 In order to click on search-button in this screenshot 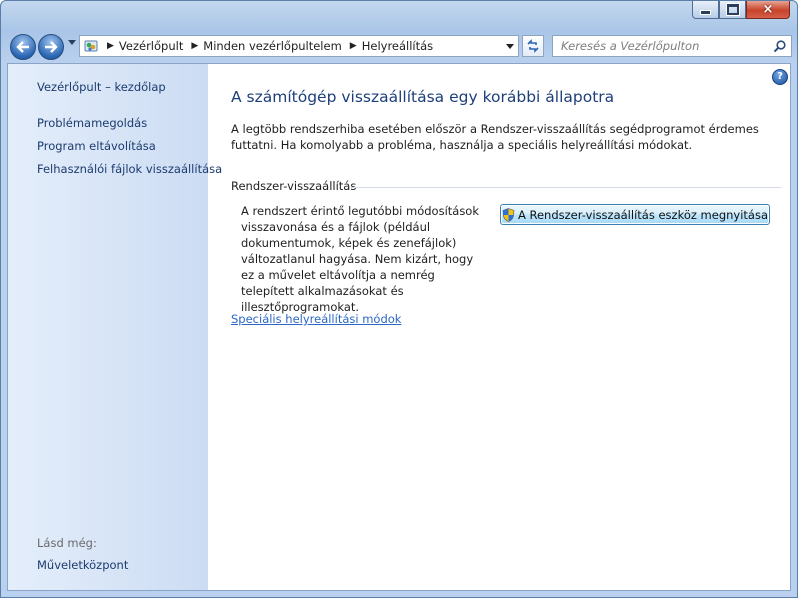, I will do `click(779, 46)`.